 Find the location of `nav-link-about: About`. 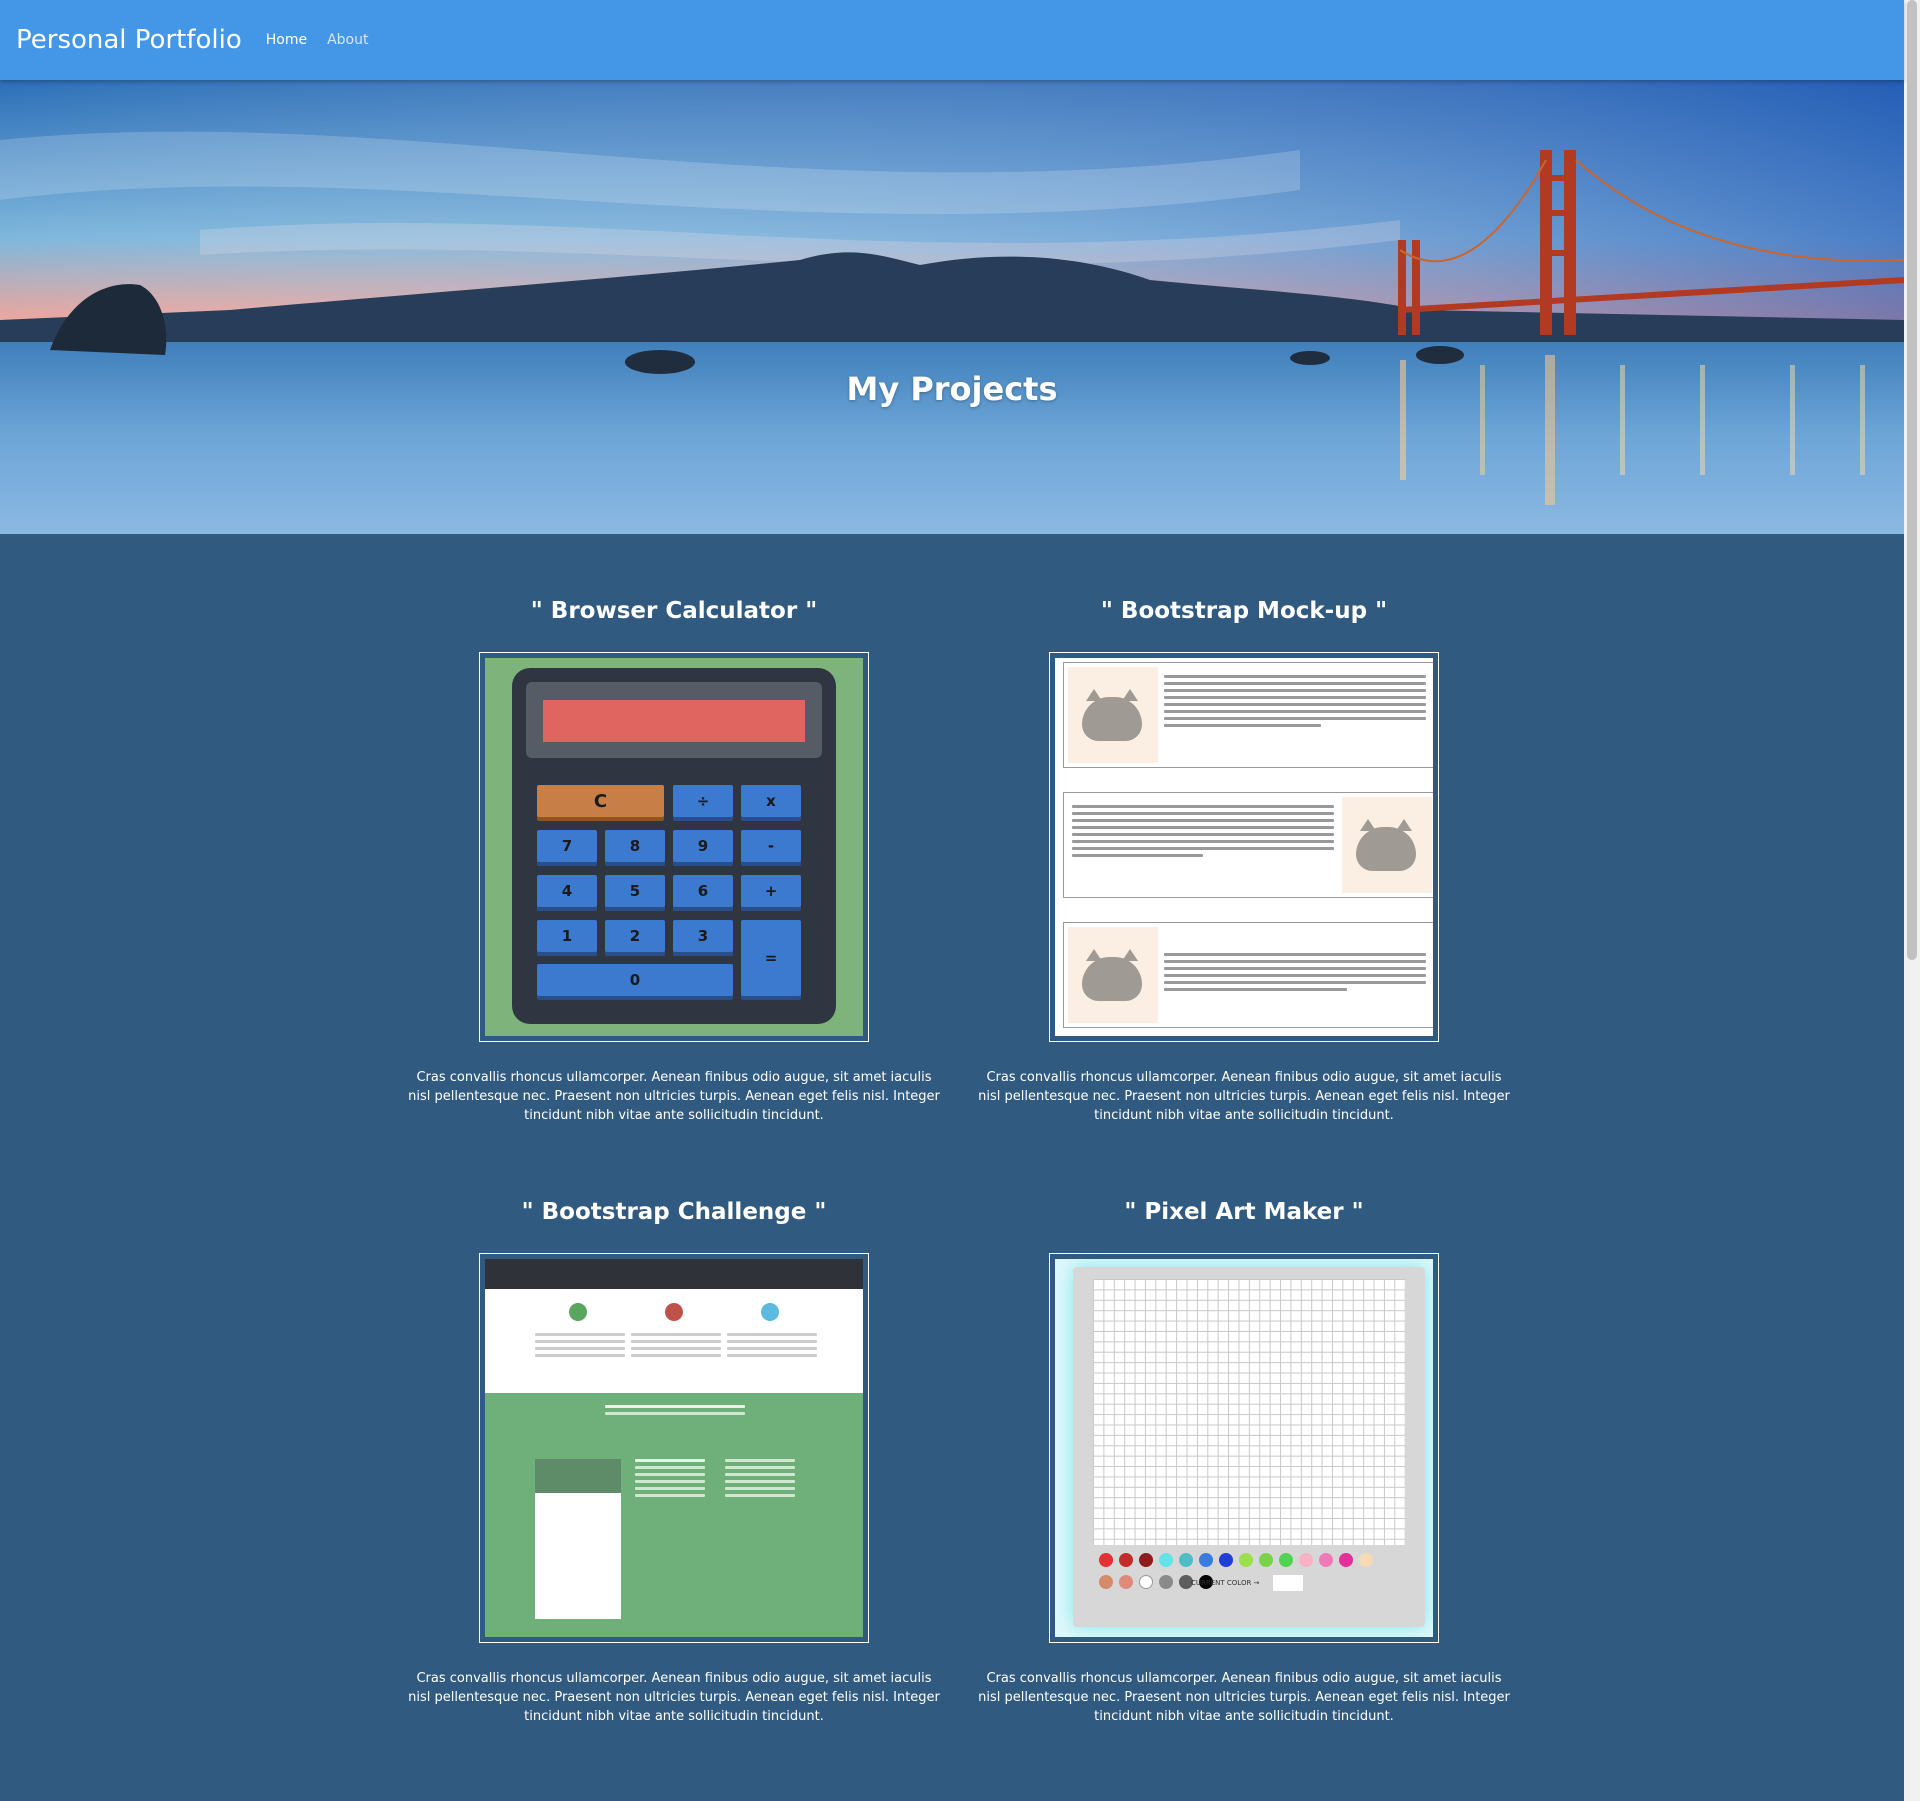

nav-link-about: About is located at coordinates (347, 40).